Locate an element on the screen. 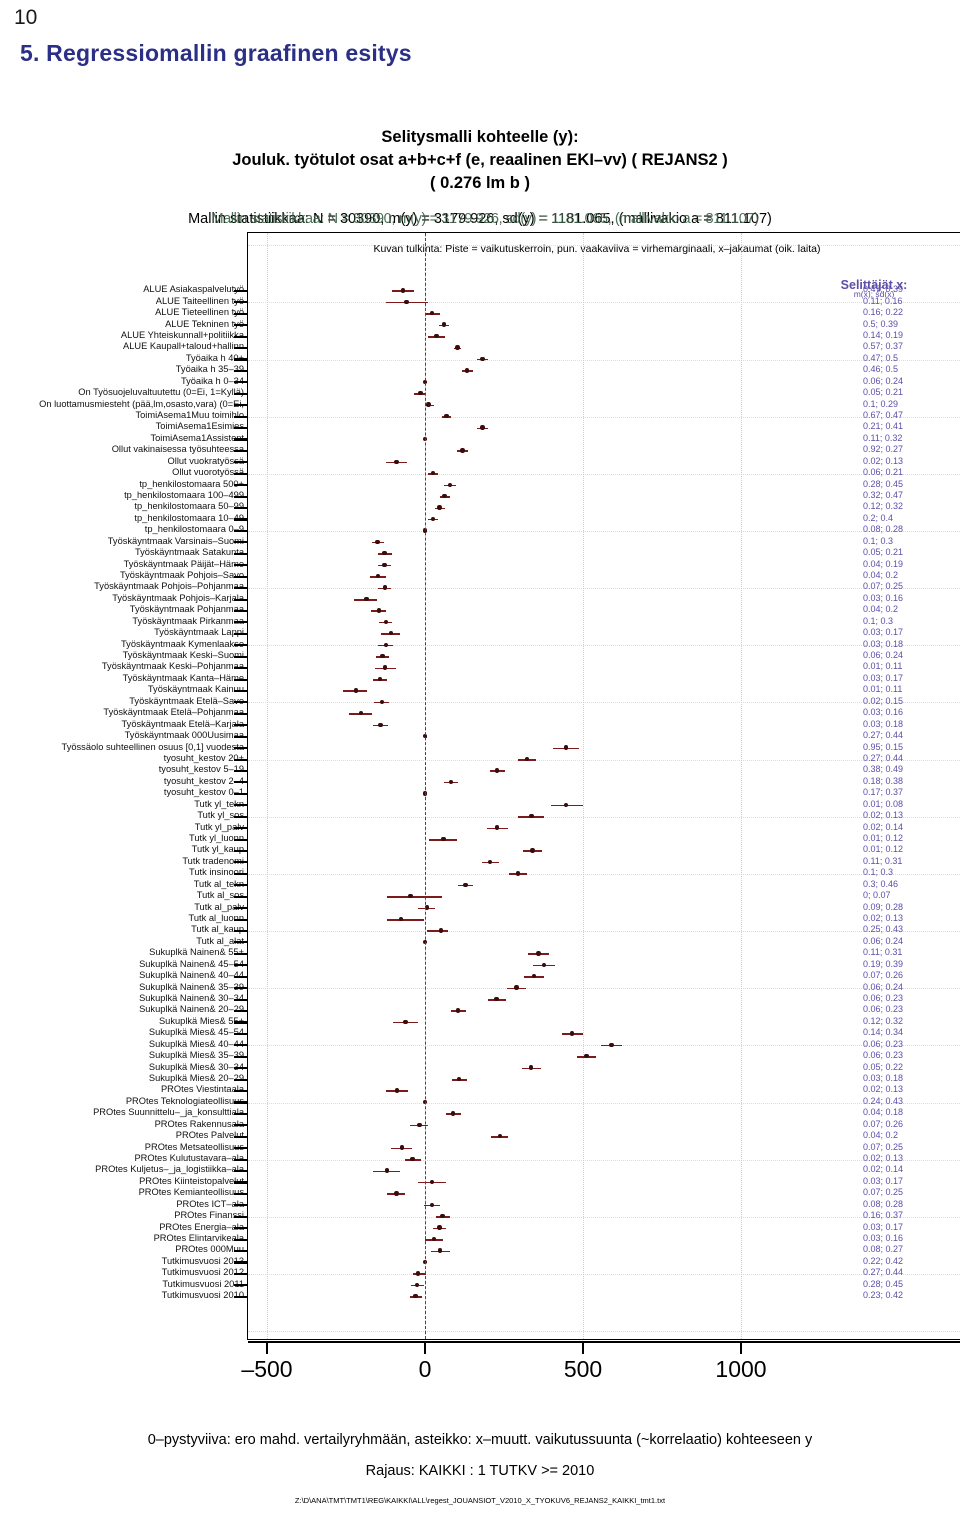 Image resolution: width=960 pixels, height=1535 pixels. row-label: ALUE Kaupall+taloud+hallinn is located at coordinates (183, 346).